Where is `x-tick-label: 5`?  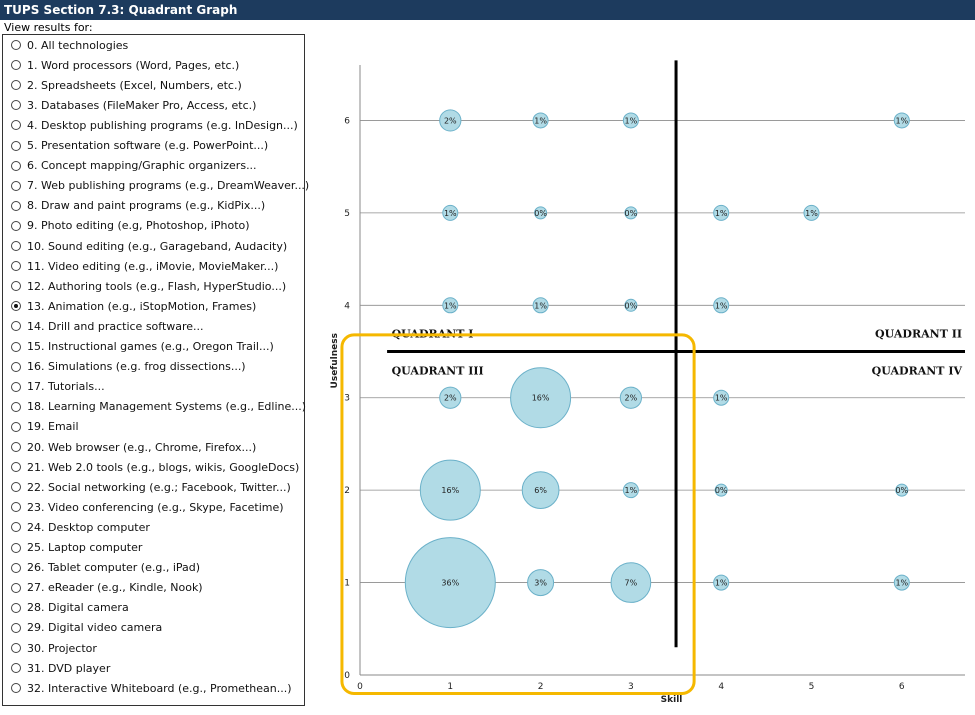 x-tick-label: 5 is located at coordinates (812, 687).